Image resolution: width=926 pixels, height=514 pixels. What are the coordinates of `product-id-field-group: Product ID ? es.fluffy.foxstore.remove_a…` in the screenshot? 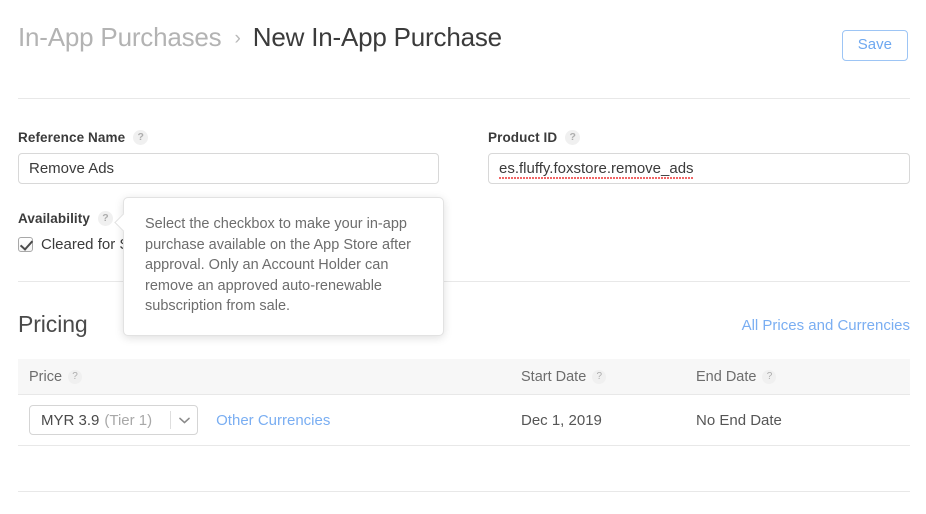 It's located at (699, 157).